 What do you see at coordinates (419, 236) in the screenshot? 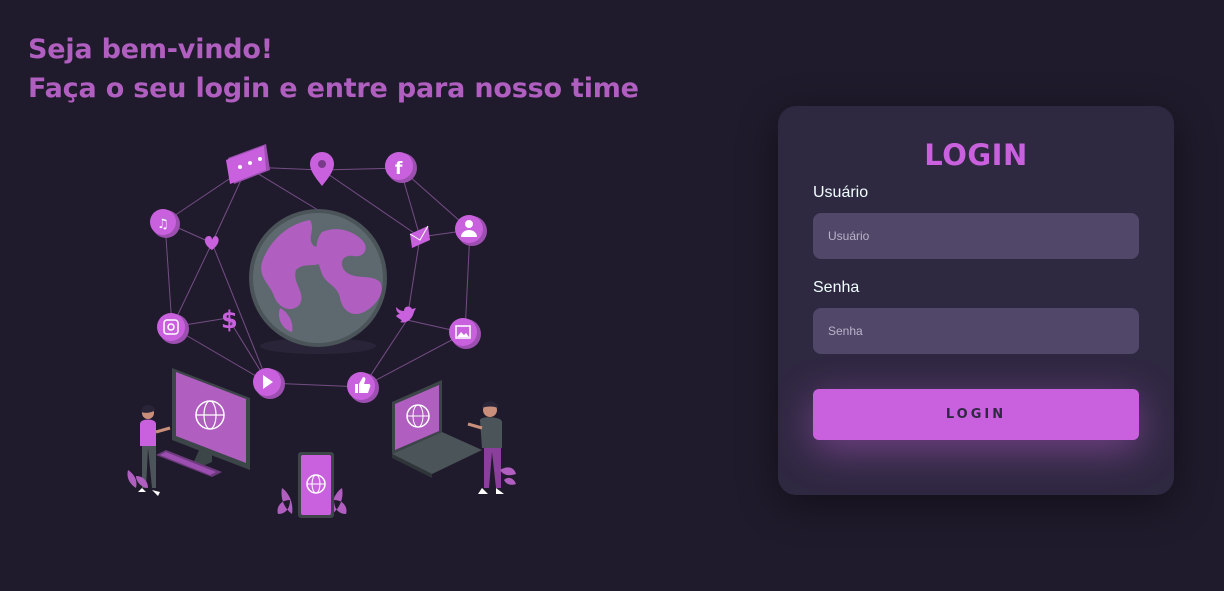
I see `mail-icon` at bounding box center [419, 236].